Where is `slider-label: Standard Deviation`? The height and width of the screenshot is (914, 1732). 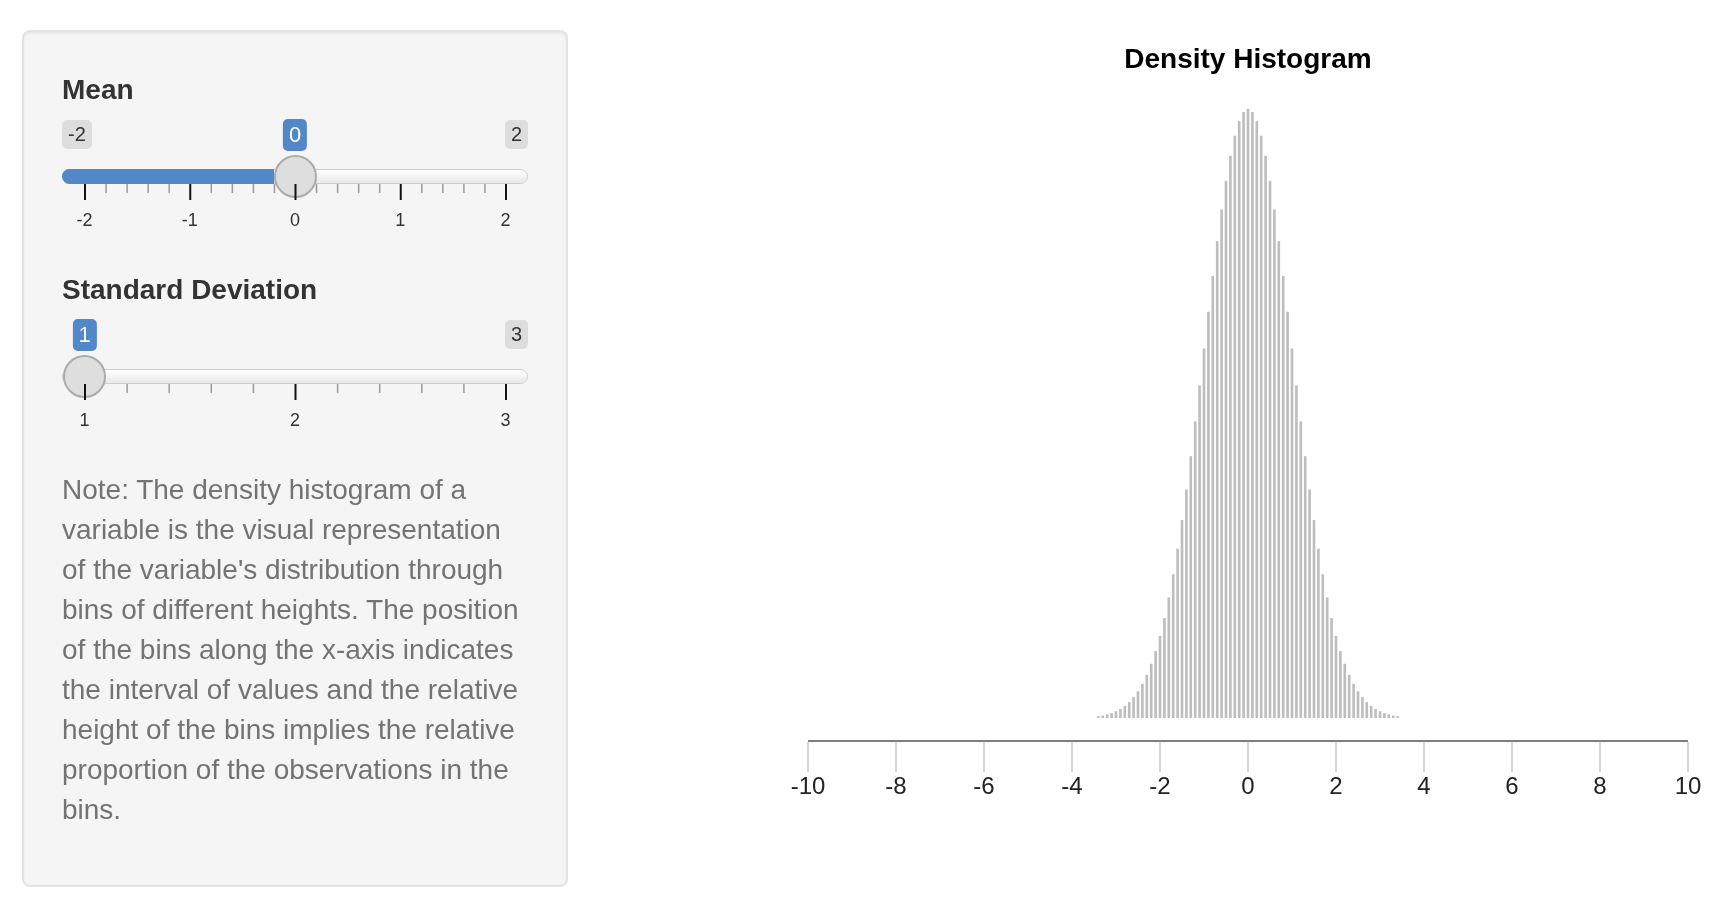 slider-label: Standard Deviation is located at coordinates (190, 290).